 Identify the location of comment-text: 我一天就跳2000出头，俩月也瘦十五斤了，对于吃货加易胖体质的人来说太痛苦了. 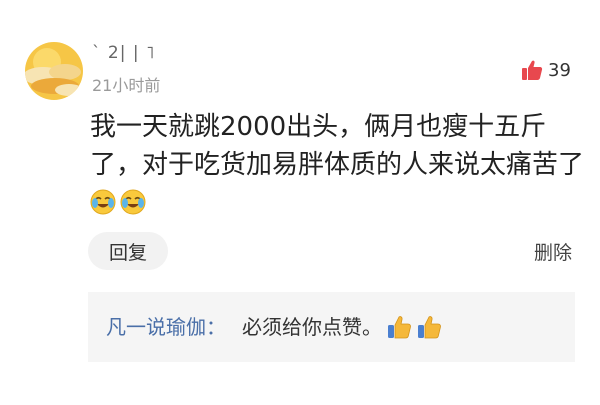
(337, 146).